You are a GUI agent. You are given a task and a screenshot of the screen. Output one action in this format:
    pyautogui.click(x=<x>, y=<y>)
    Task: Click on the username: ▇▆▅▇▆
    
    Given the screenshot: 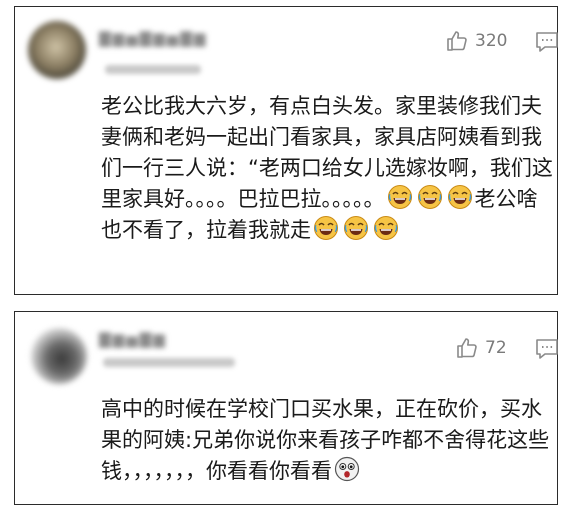 What is the action you would take?
    pyautogui.click(x=133, y=339)
    